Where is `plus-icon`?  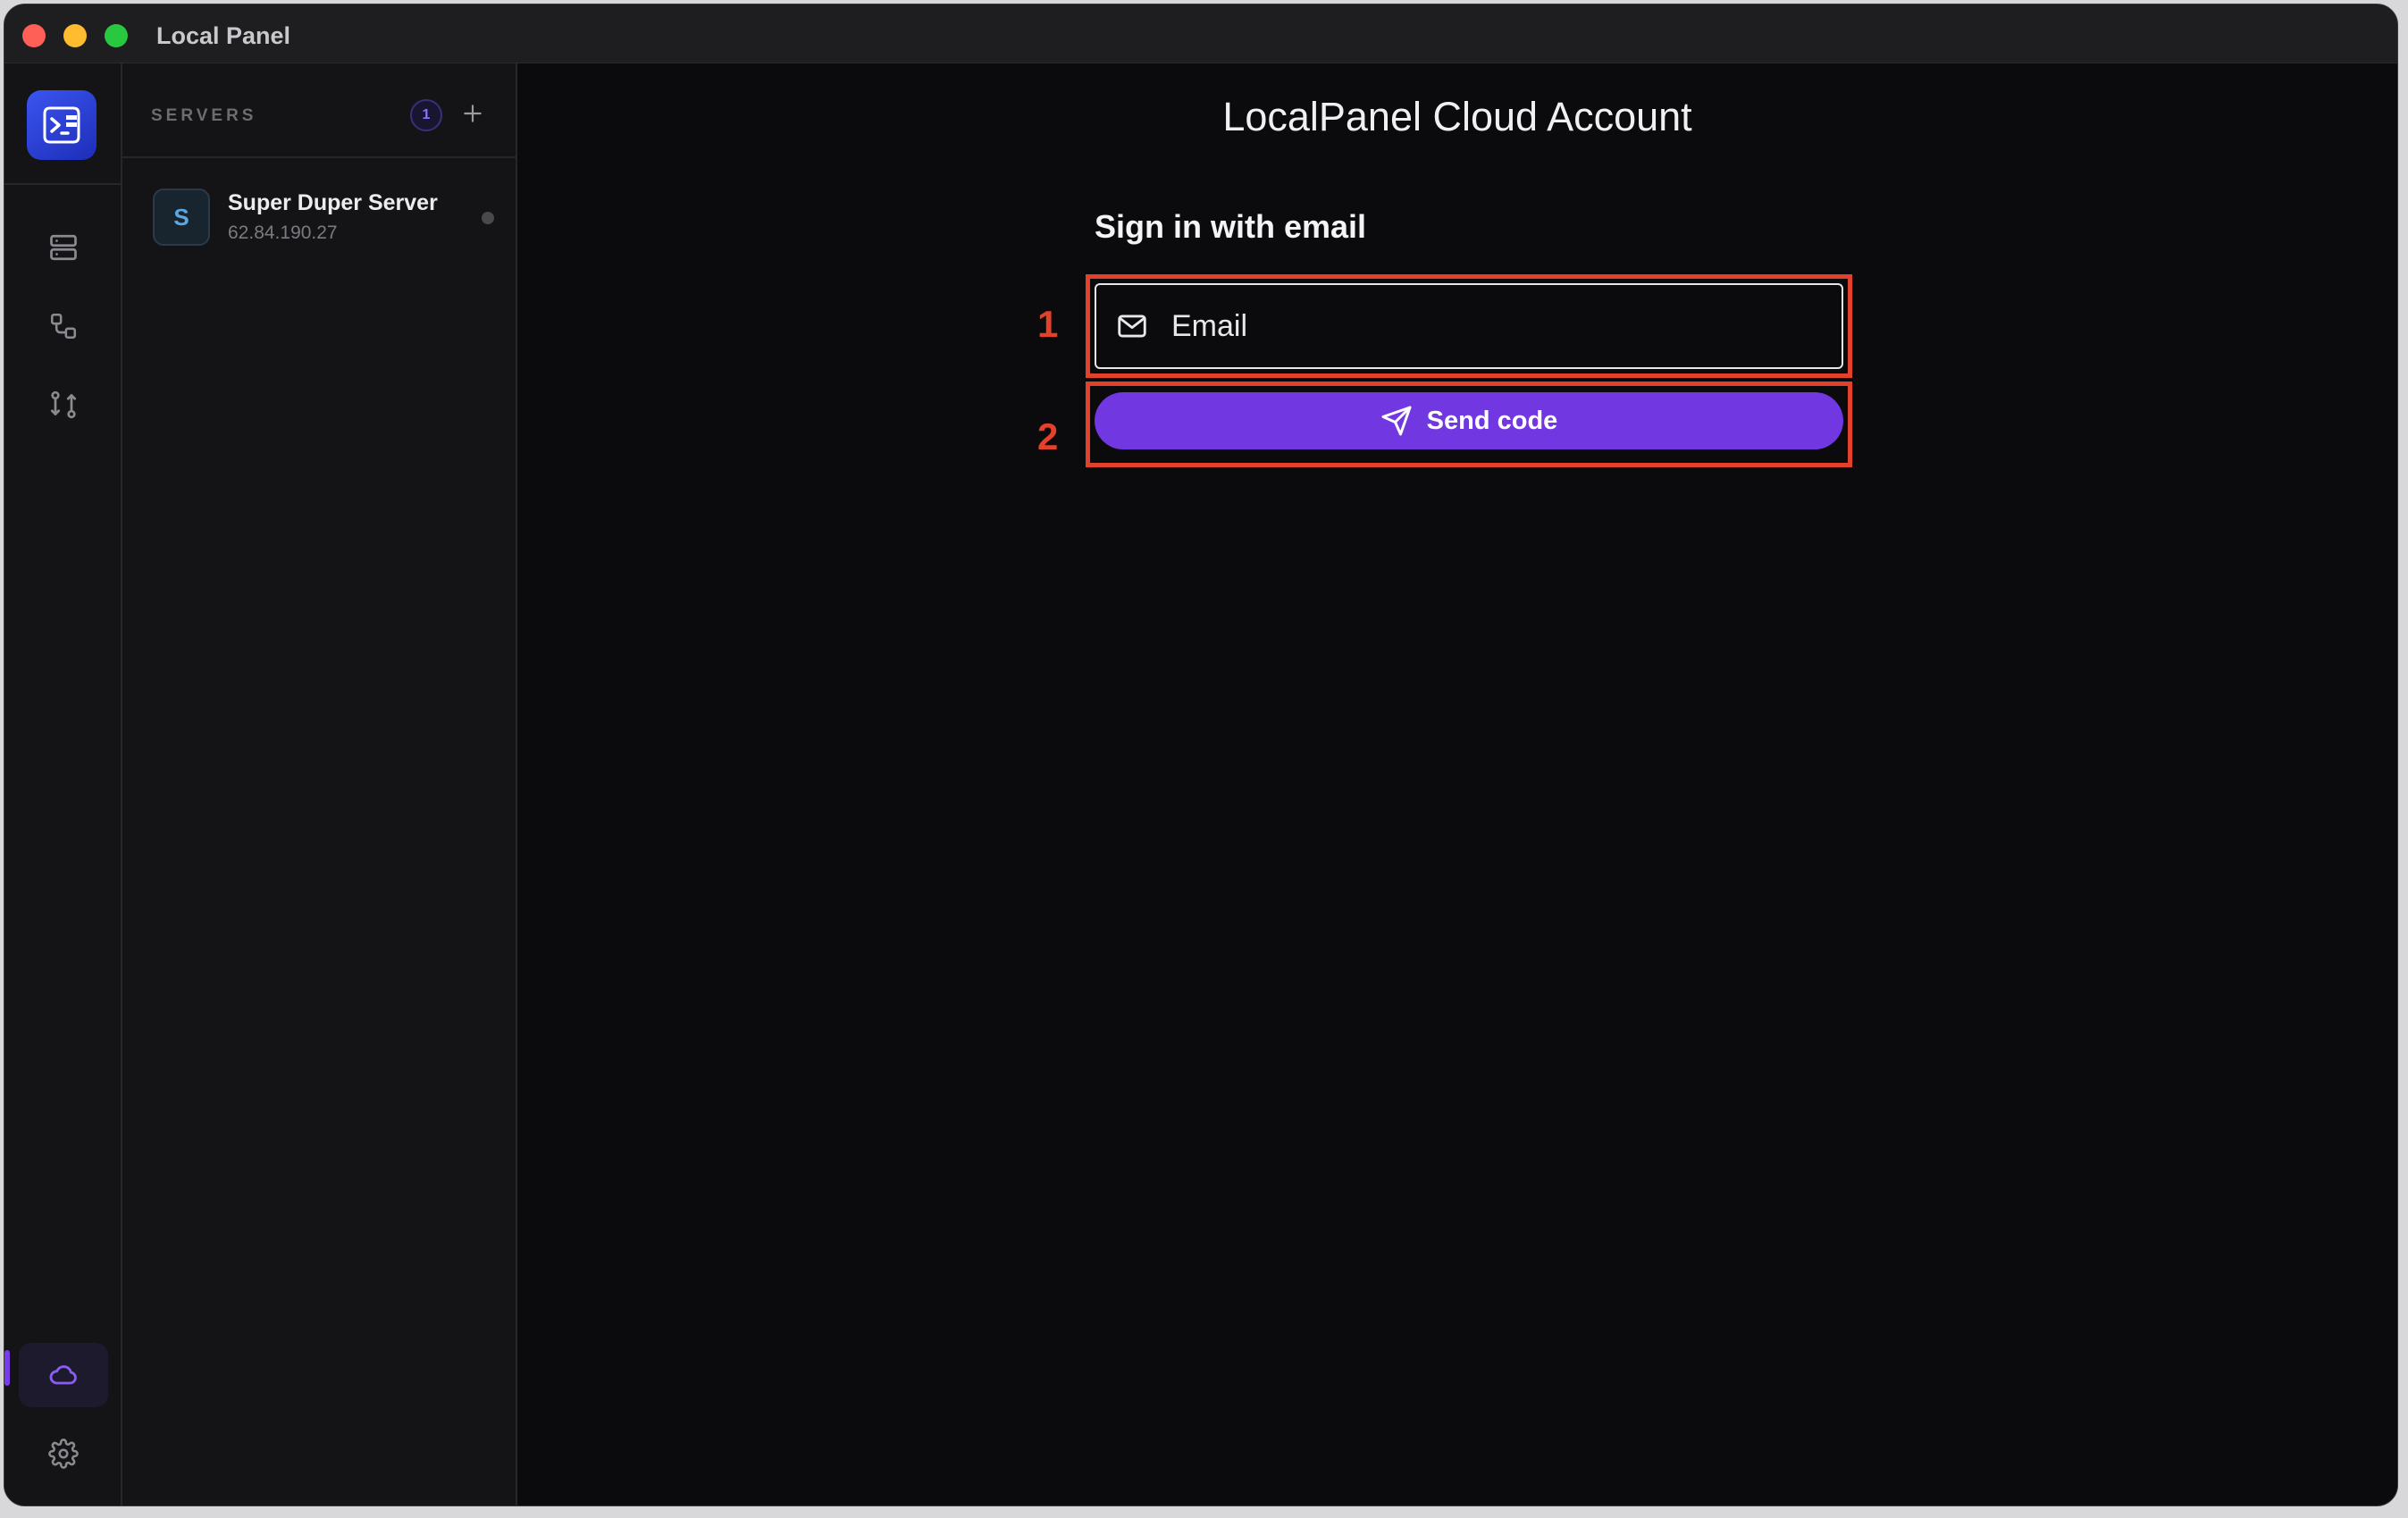 plus-icon is located at coordinates (473, 113).